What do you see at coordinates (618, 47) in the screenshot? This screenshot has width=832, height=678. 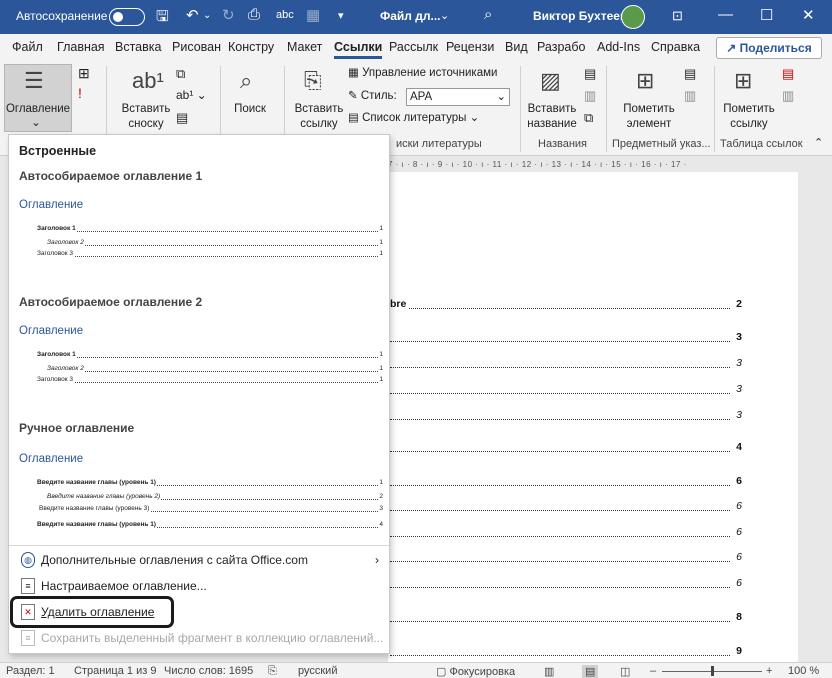 I see `tab-addins: Add-Ins` at bounding box center [618, 47].